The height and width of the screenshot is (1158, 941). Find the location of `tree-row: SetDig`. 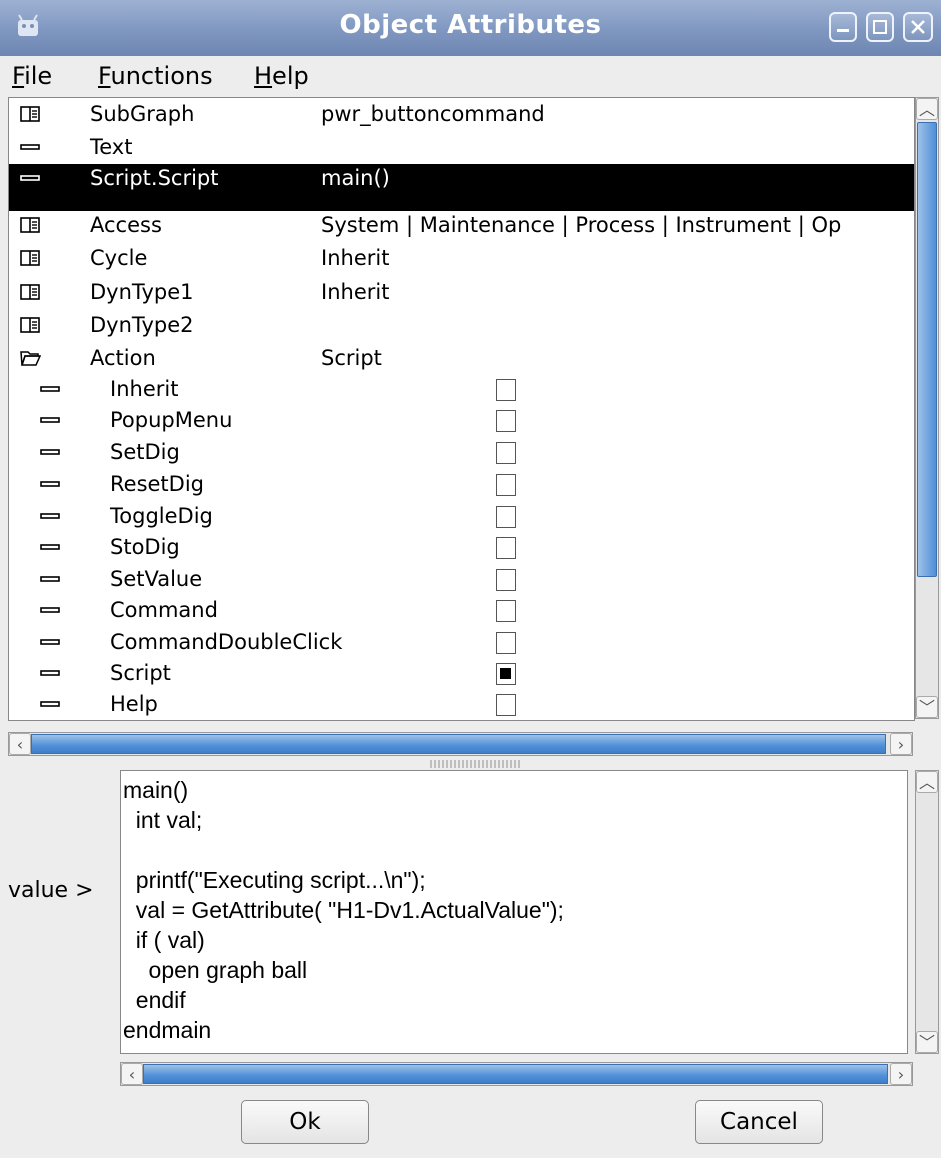

tree-row: SetDig is located at coordinates (461, 453).